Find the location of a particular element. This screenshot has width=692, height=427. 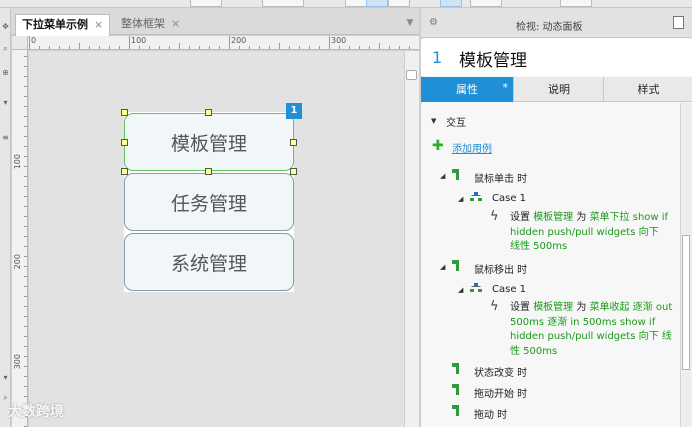

dropdown-arrow-icon: ▾ is located at coordinates (5, 103).